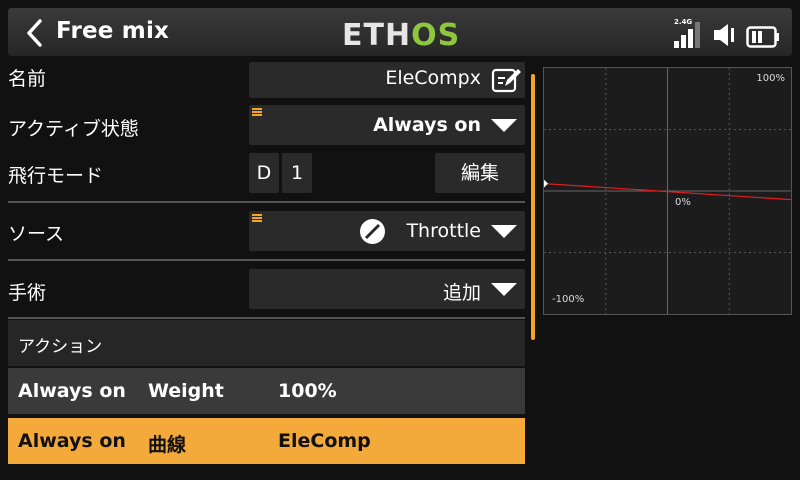 The height and width of the screenshot is (480, 800). Describe the element at coordinates (36, 234) in the screenshot. I see `source-label: ソース` at that location.